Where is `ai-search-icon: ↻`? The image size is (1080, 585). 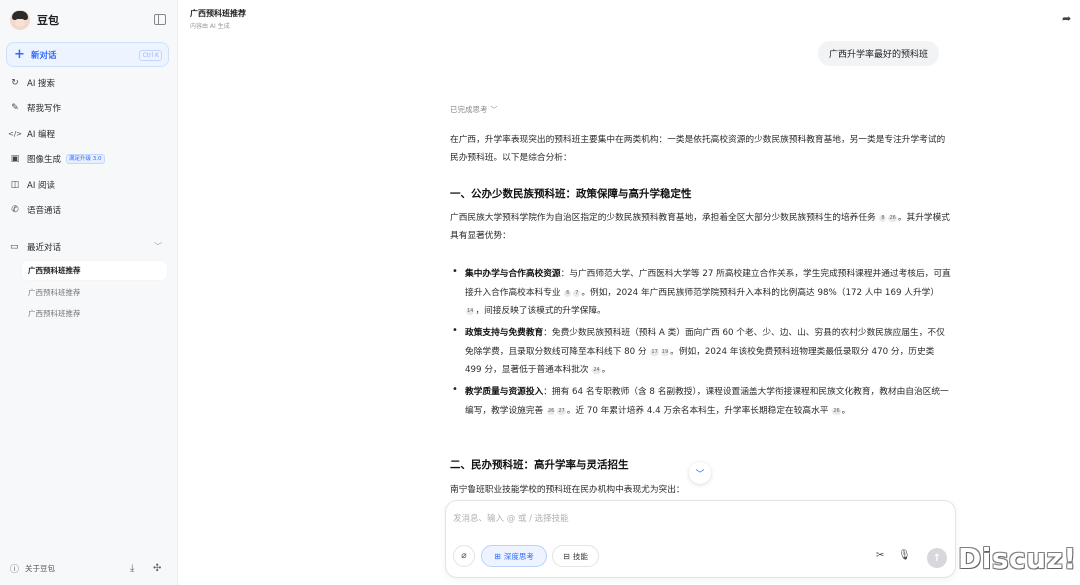 ai-search-icon: ↻ is located at coordinates (15, 83).